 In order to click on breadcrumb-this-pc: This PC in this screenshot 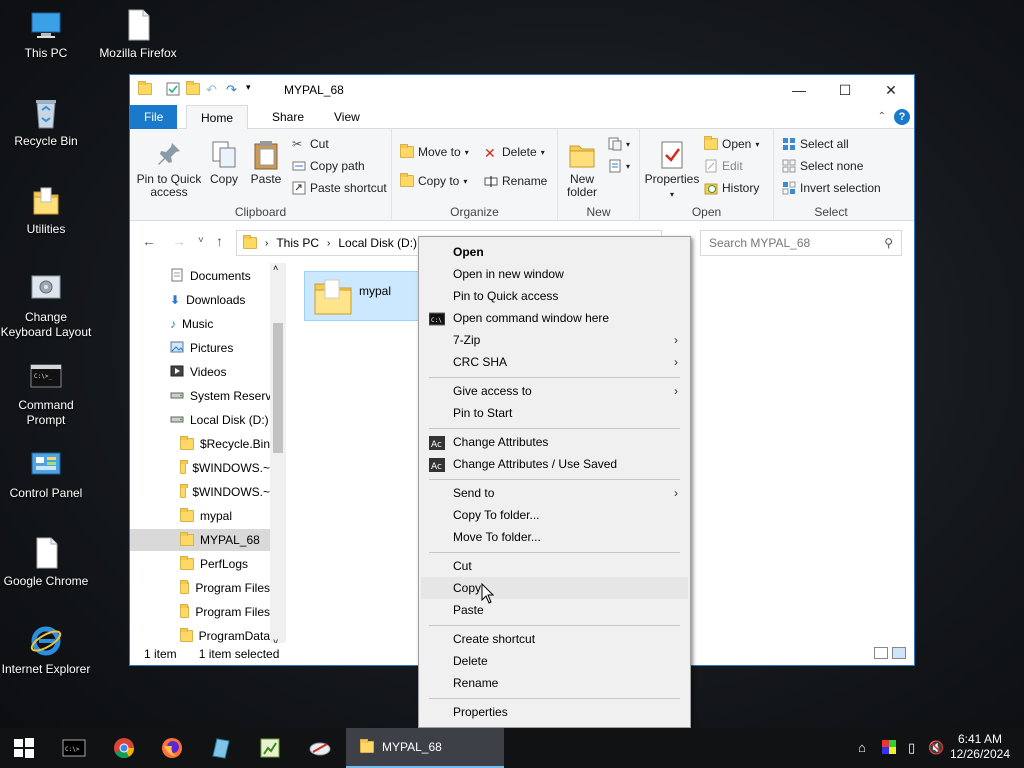, I will do `click(297, 243)`.